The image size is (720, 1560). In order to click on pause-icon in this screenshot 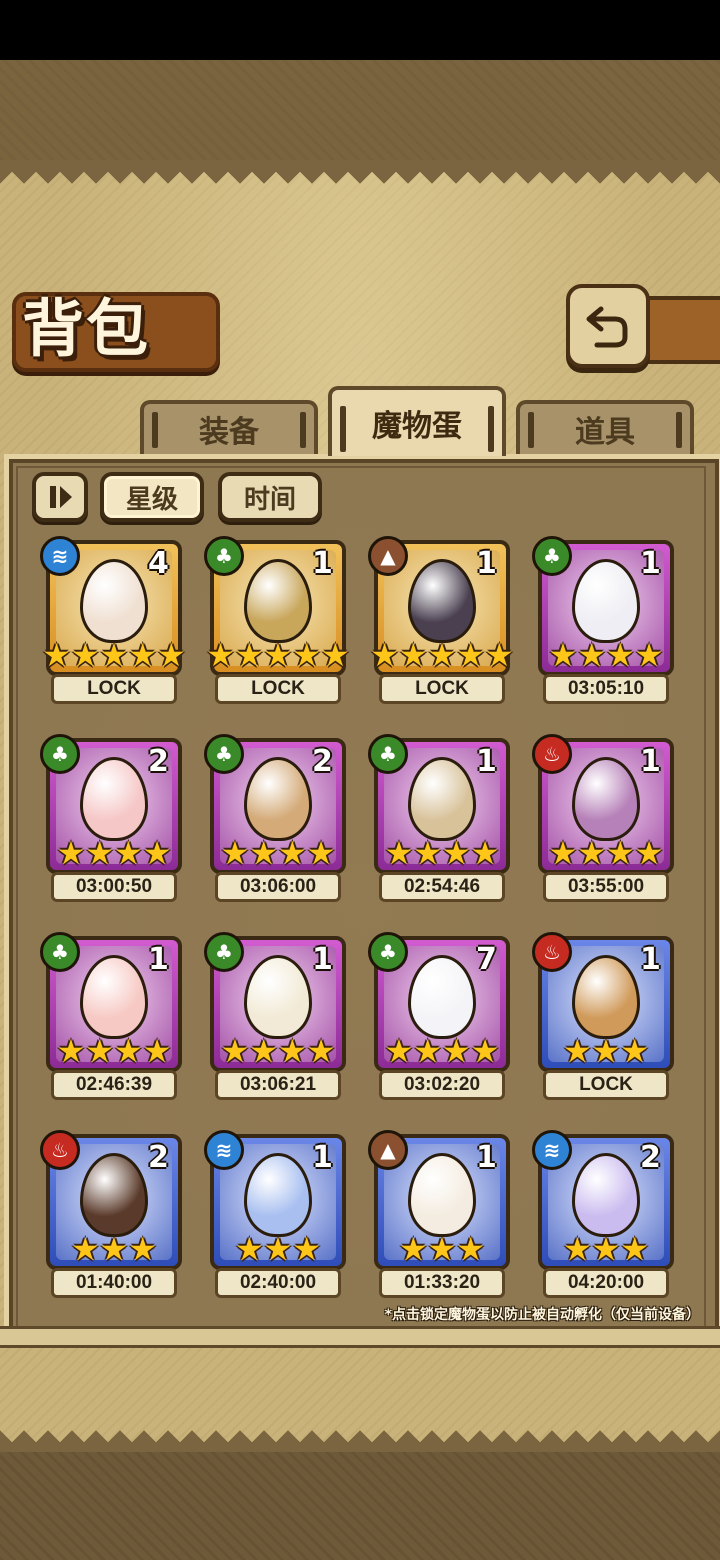, I will do `click(61, 497)`.